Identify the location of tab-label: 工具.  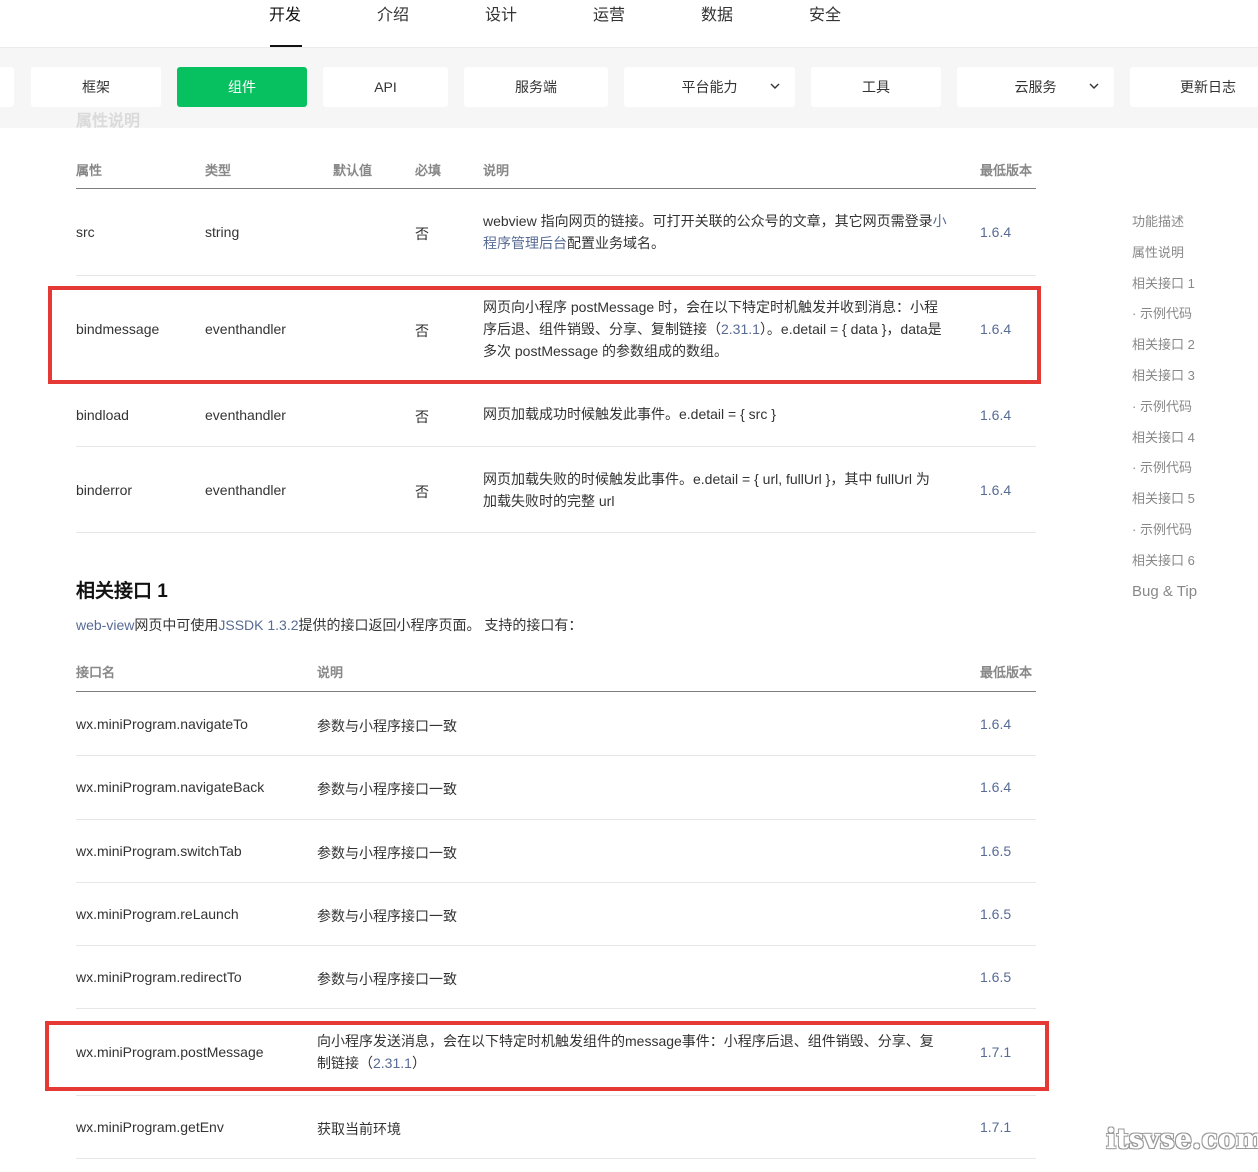
(876, 87).